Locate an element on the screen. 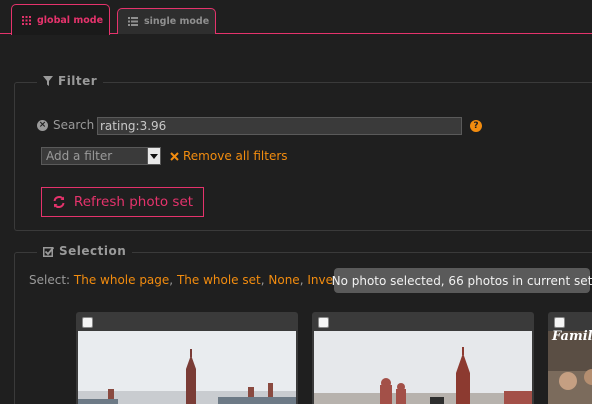 The height and width of the screenshot is (404, 592). add-filter-select-value: Add a filter is located at coordinates (79, 156).